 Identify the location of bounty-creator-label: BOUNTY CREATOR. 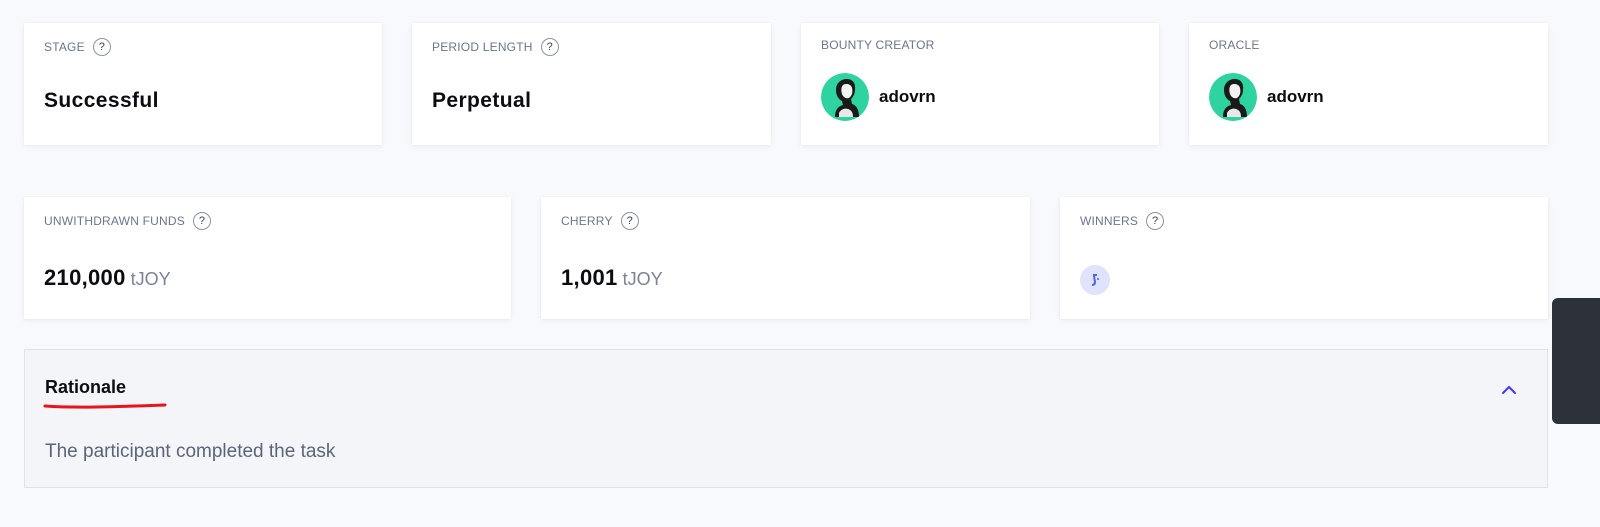
(878, 45).